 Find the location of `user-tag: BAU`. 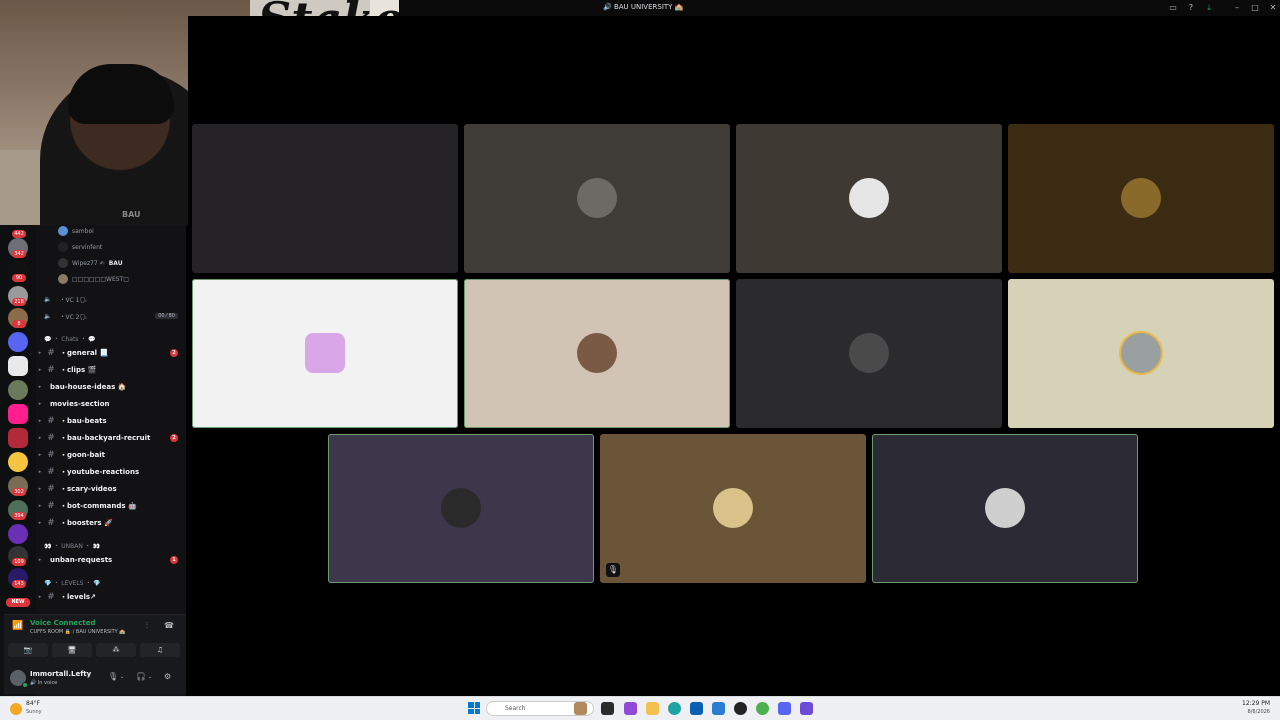

user-tag: BAU is located at coordinates (115, 263).